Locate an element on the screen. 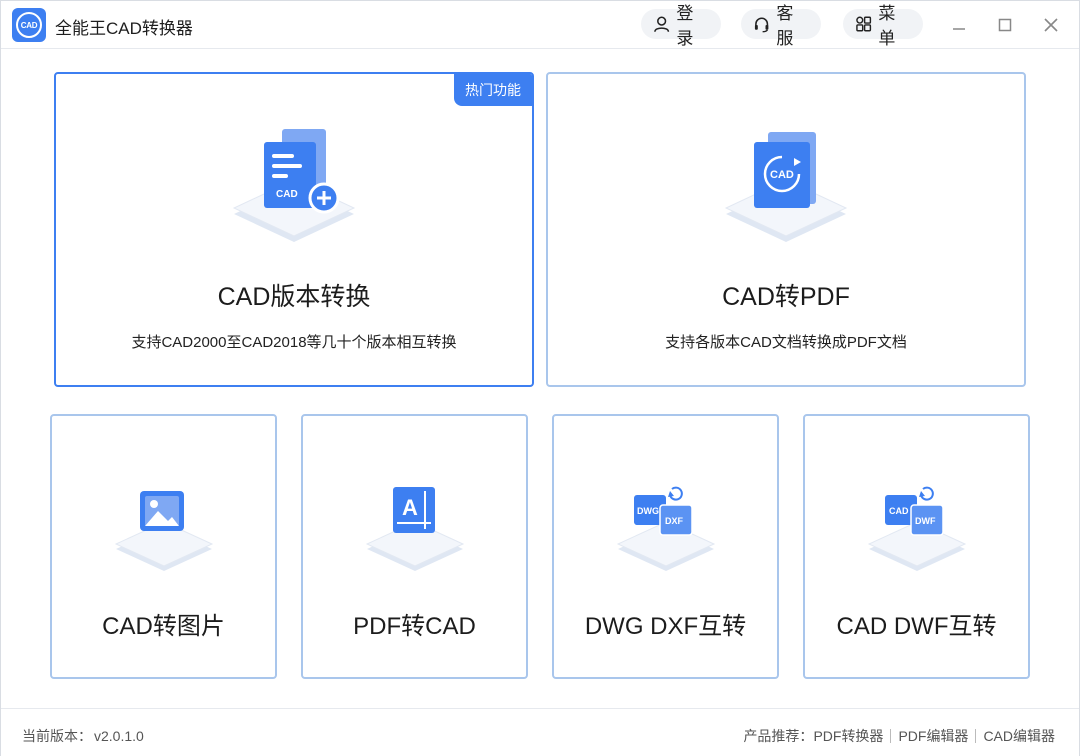 The height and width of the screenshot is (756, 1080). image-icon is located at coordinates (163, 531).